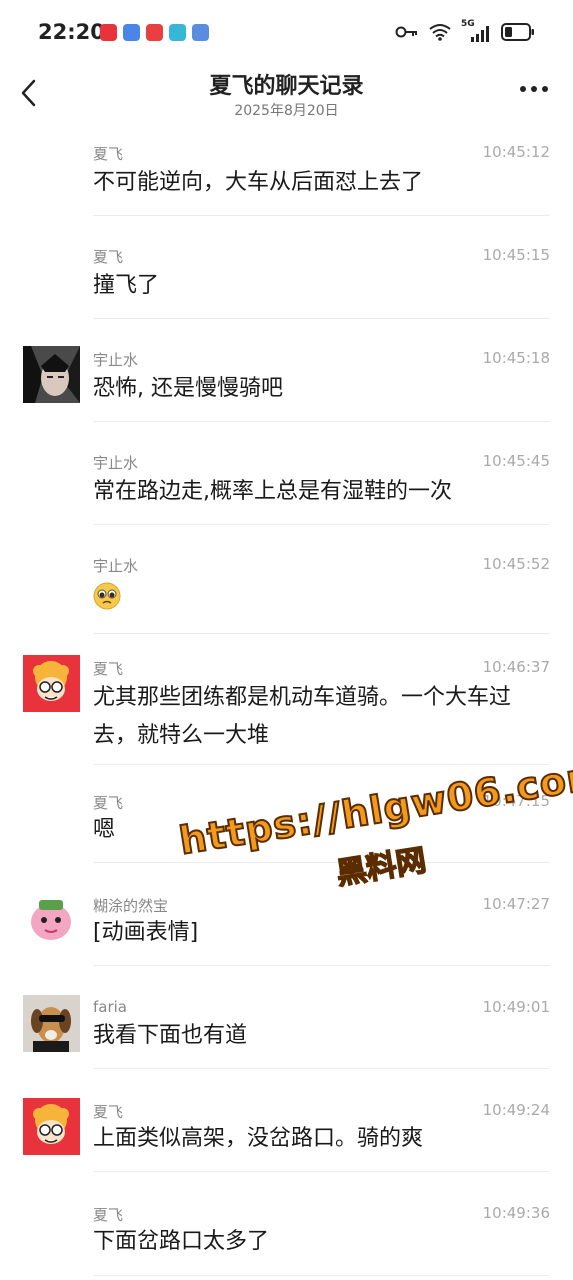 This screenshot has width=573, height=1280. What do you see at coordinates (406, 32) in the screenshot?
I see `key-icon` at bounding box center [406, 32].